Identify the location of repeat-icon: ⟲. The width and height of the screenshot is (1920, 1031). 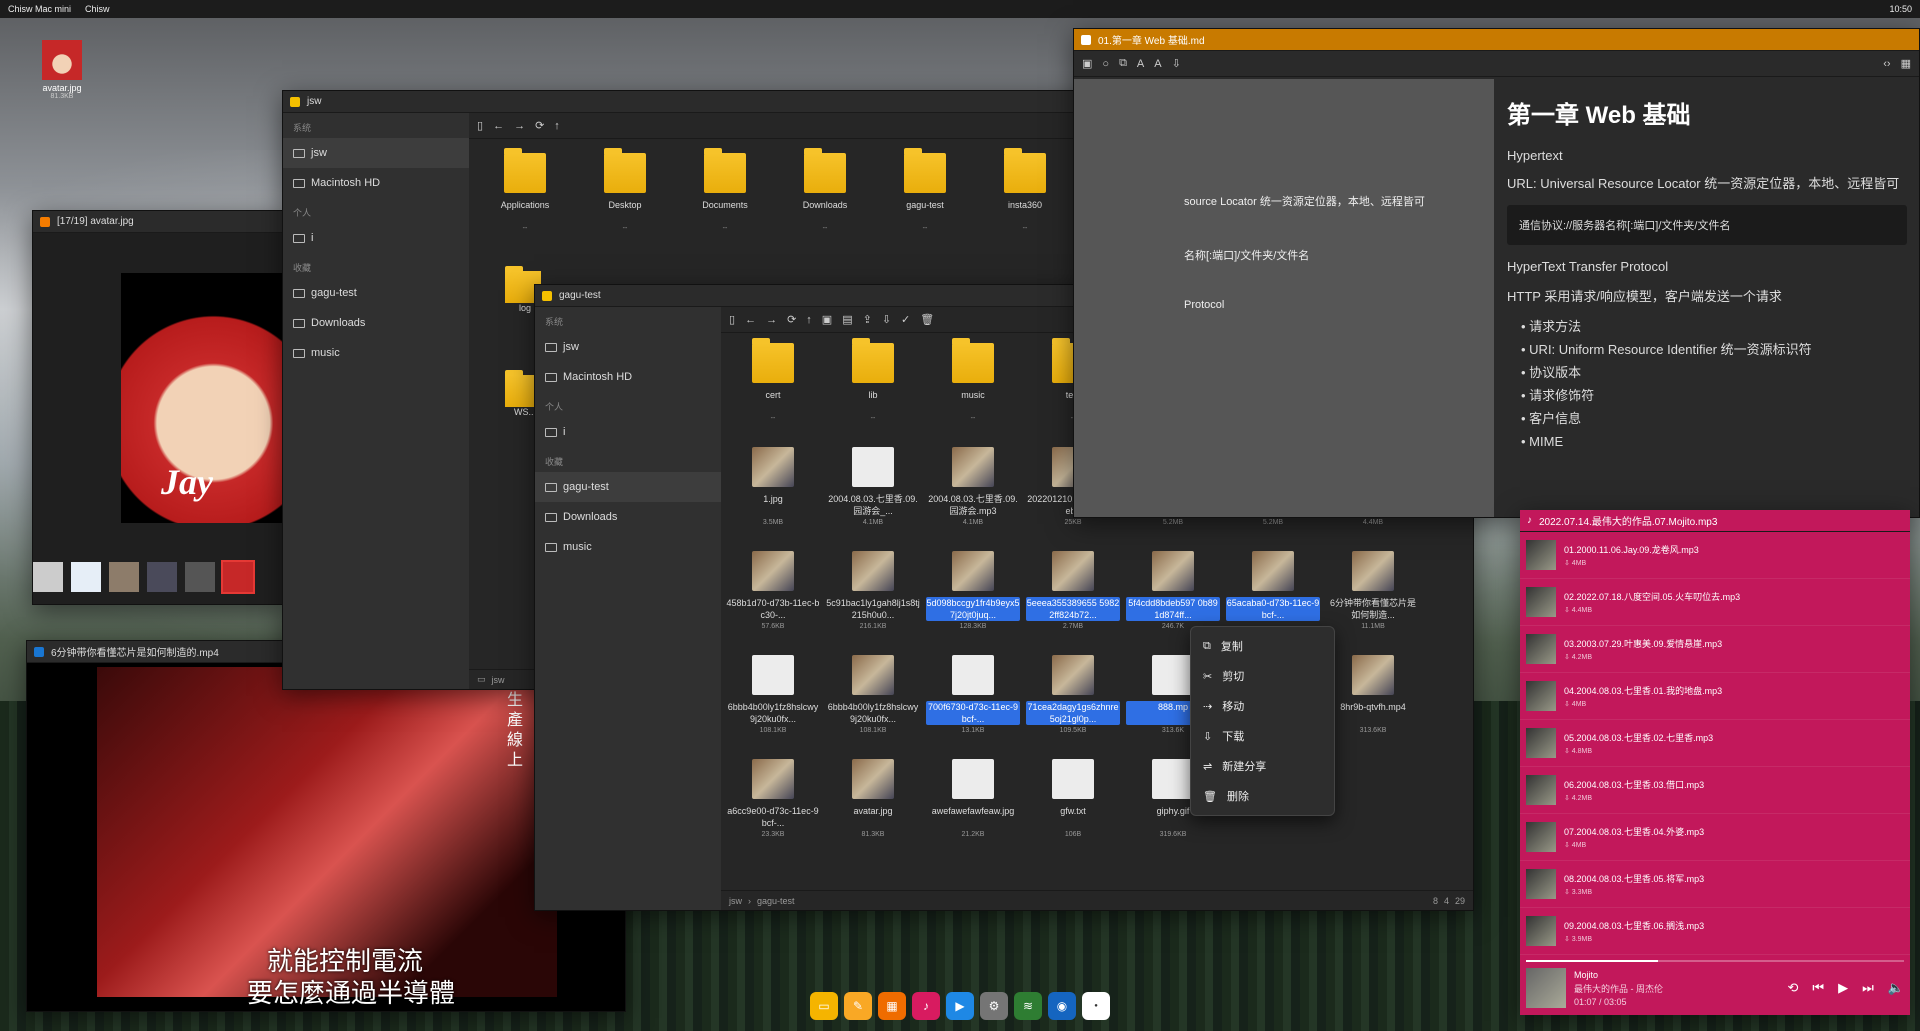
(1793, 988).